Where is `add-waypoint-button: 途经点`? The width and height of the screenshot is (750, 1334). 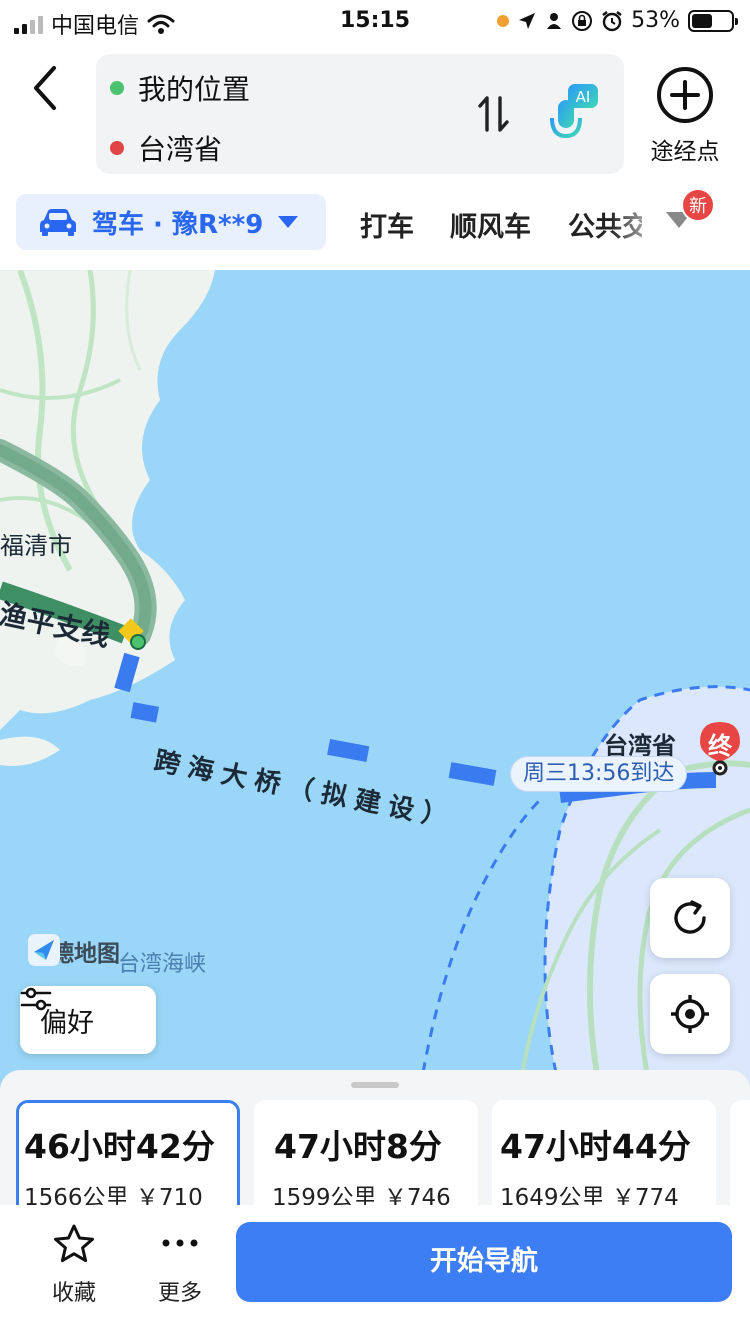
add-waypoint-button: 途经点 is located at coordinates (685, 116).